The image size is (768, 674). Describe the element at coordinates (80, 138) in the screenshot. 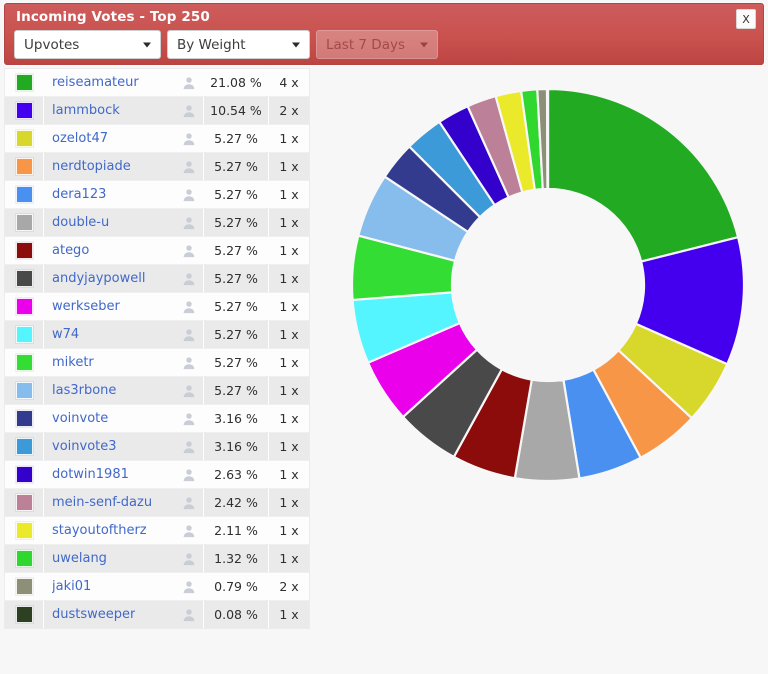

I see `username-link: ozelot47` at that location.